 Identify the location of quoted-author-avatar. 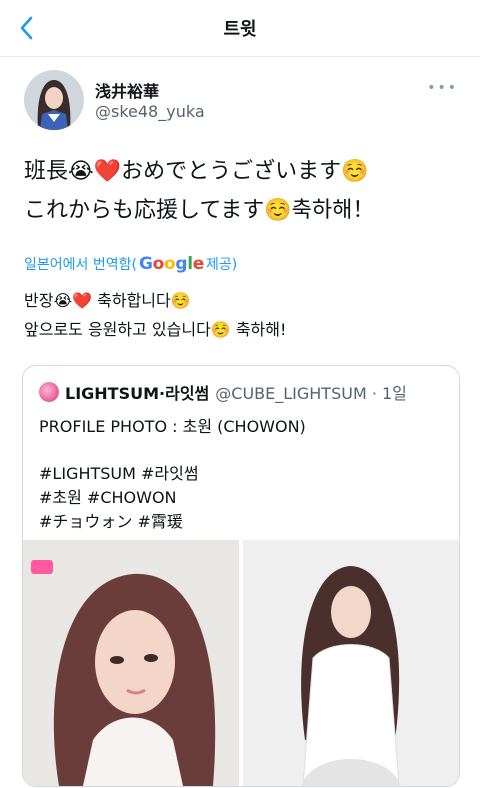
(49, 392).